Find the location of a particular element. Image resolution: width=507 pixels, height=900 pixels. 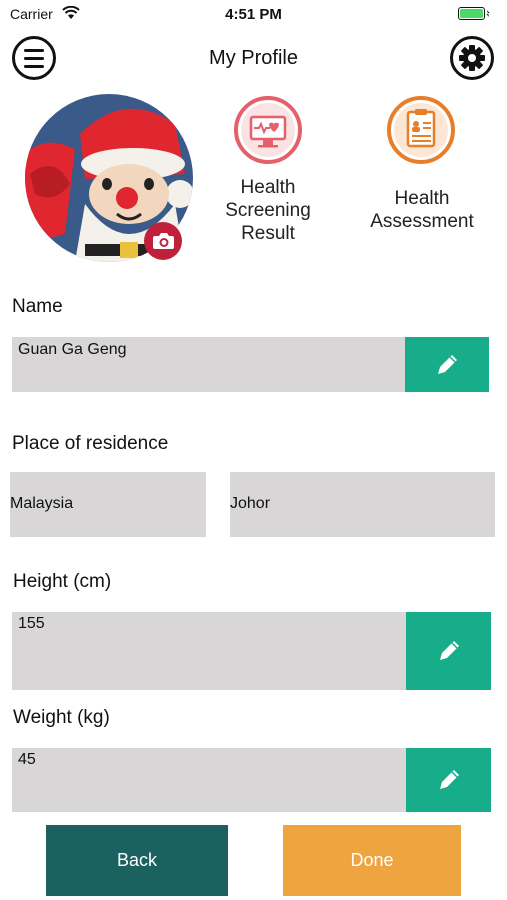

edit-name-button is located at coordinates (447, 364).